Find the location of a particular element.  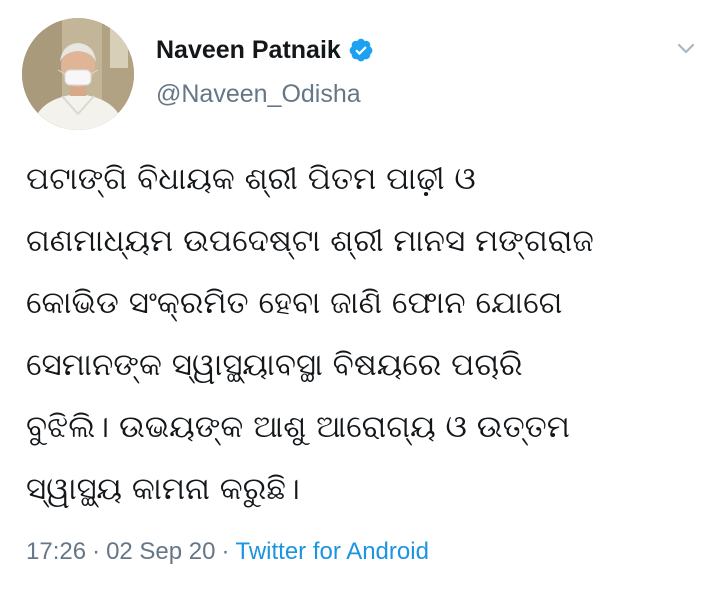

author-display-name: Naveen Patnaik is located at coordinates (248, 50).